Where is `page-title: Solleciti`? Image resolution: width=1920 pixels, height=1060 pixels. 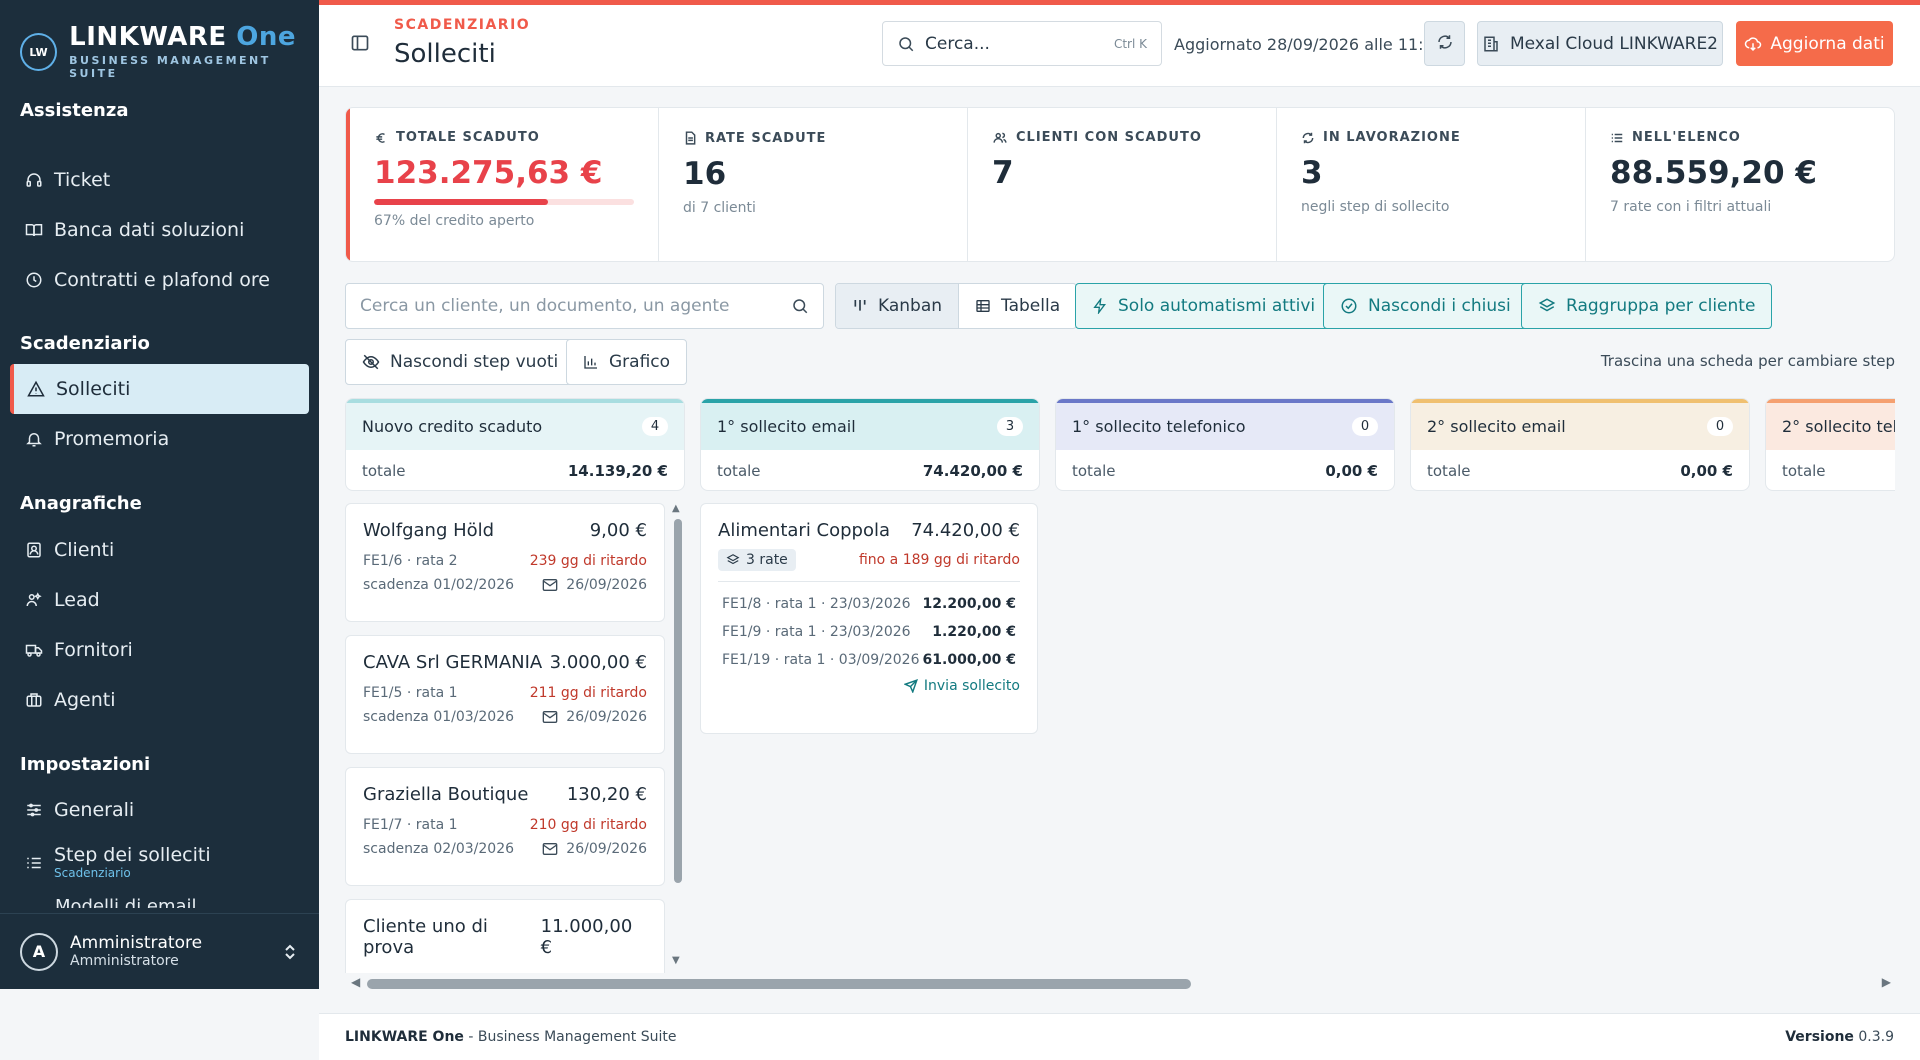 page-title: Solleciti is located at coordinates (445, 54).